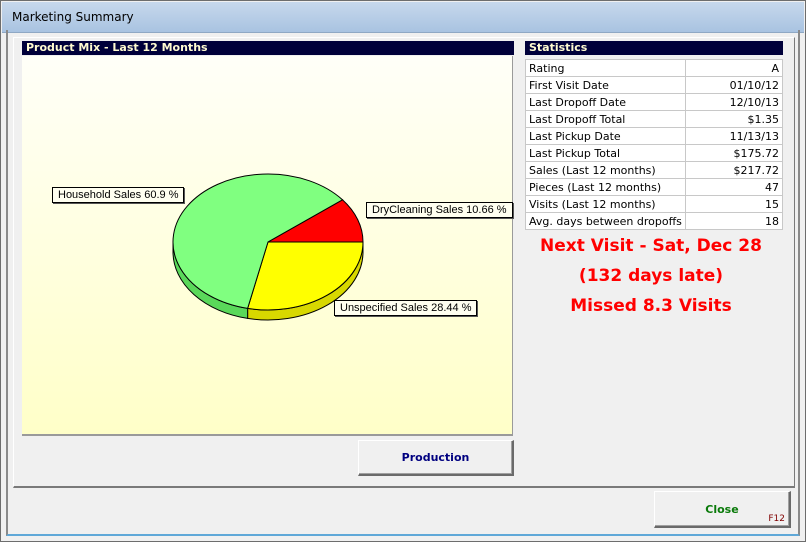  I want to click on statistic-label: Last Dropoff Date, so click(605, 102).